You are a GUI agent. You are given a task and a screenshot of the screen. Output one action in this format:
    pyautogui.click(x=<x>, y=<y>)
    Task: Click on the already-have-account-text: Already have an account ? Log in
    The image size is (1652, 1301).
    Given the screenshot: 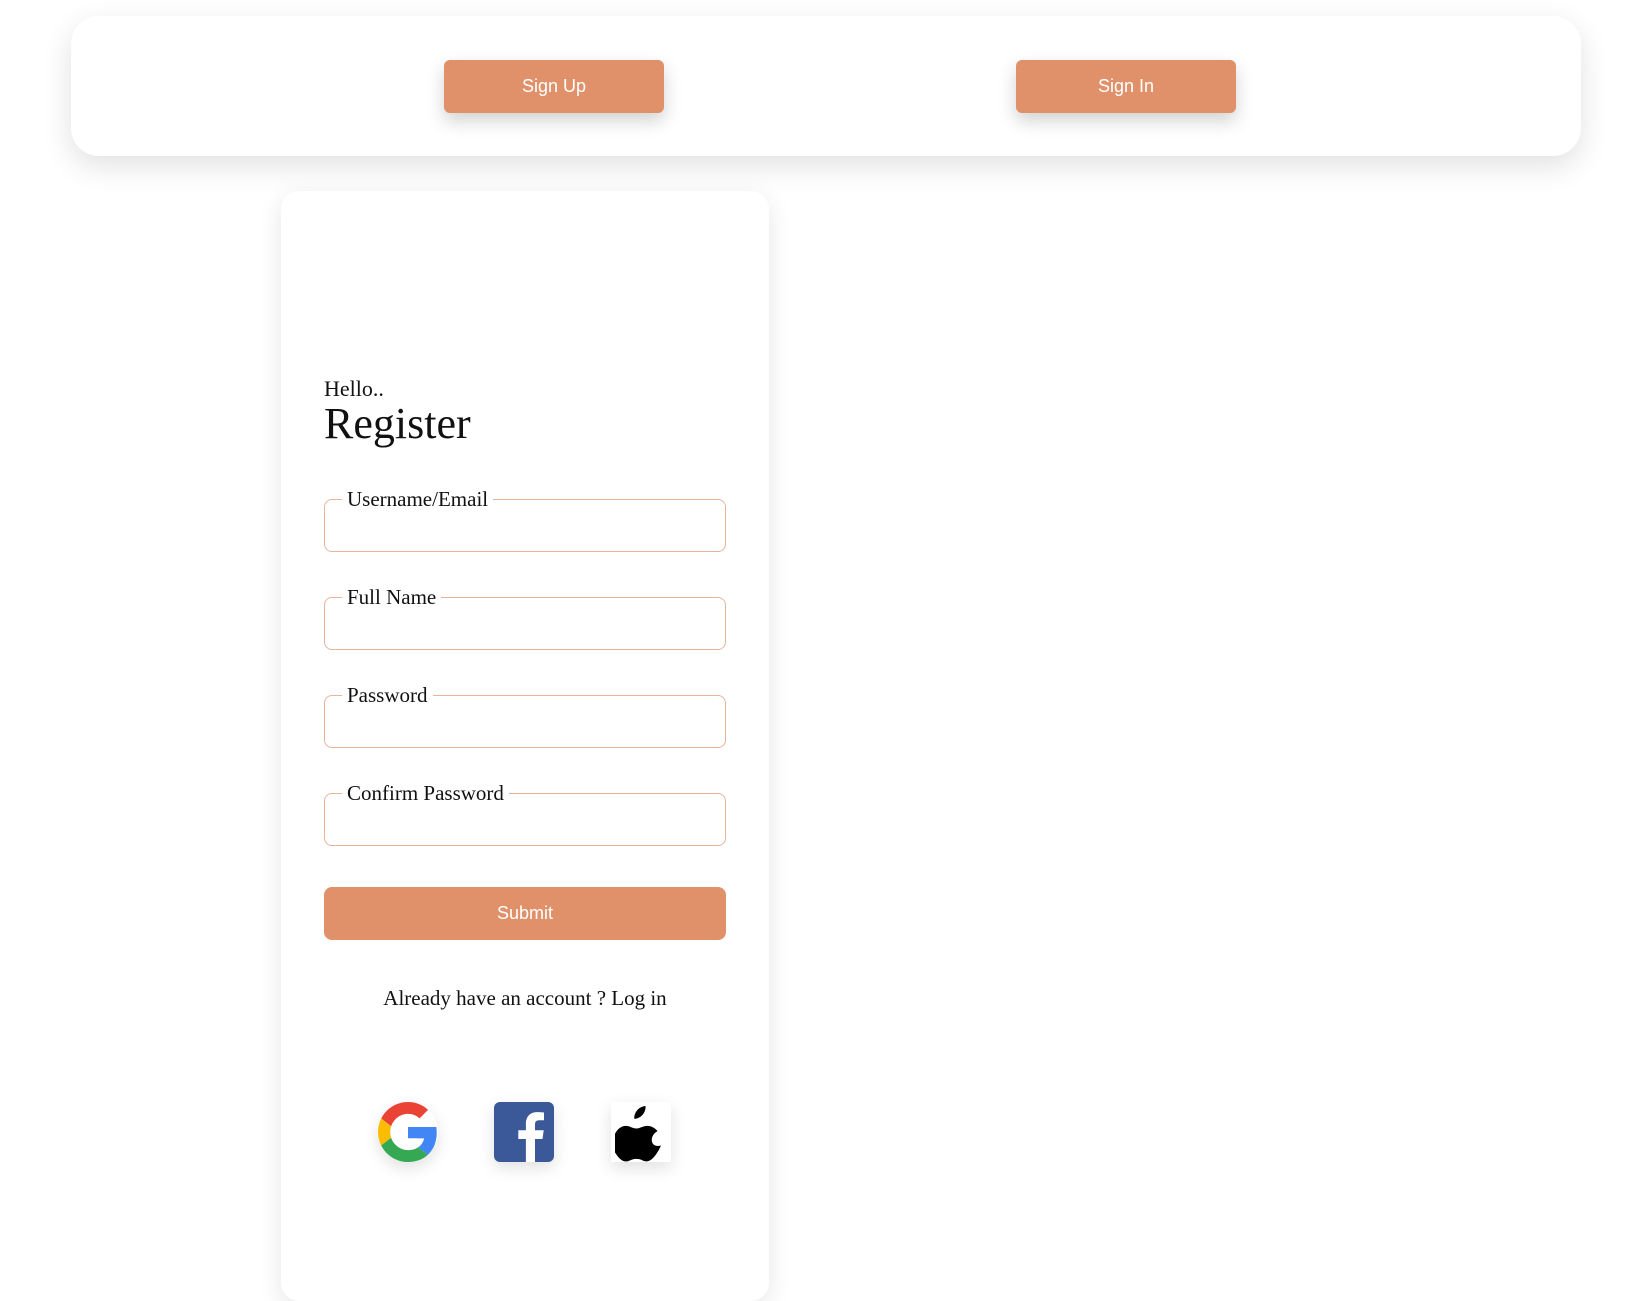 What is the action you would take?
    pyautogui.click(x=525, y=998)
    